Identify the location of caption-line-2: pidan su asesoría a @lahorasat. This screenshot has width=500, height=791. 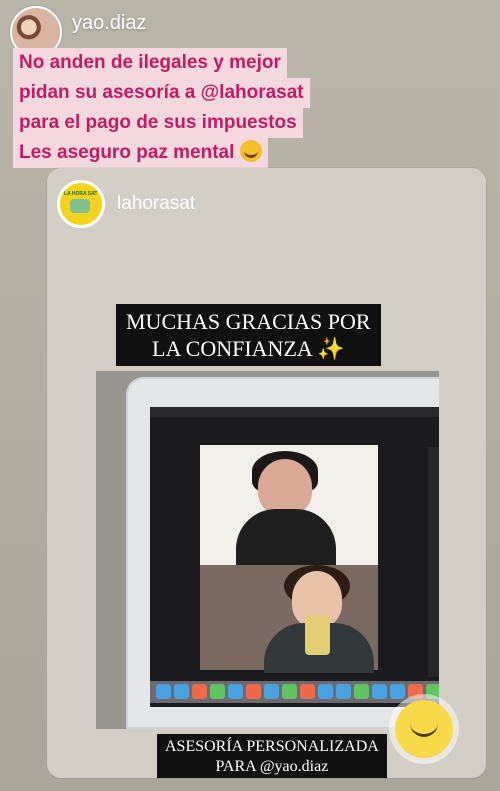
(161, 93).